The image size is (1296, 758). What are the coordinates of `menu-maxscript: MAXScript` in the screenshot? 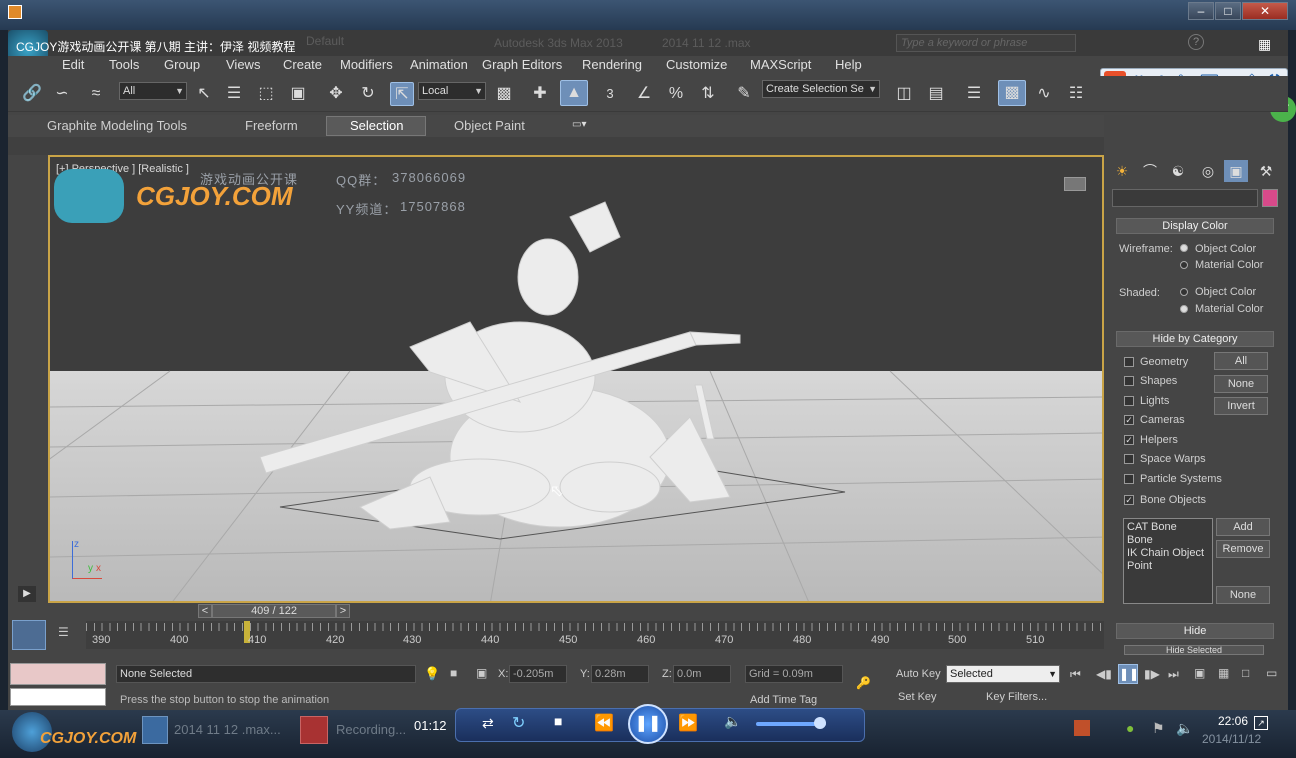 It's located at (780, 64).